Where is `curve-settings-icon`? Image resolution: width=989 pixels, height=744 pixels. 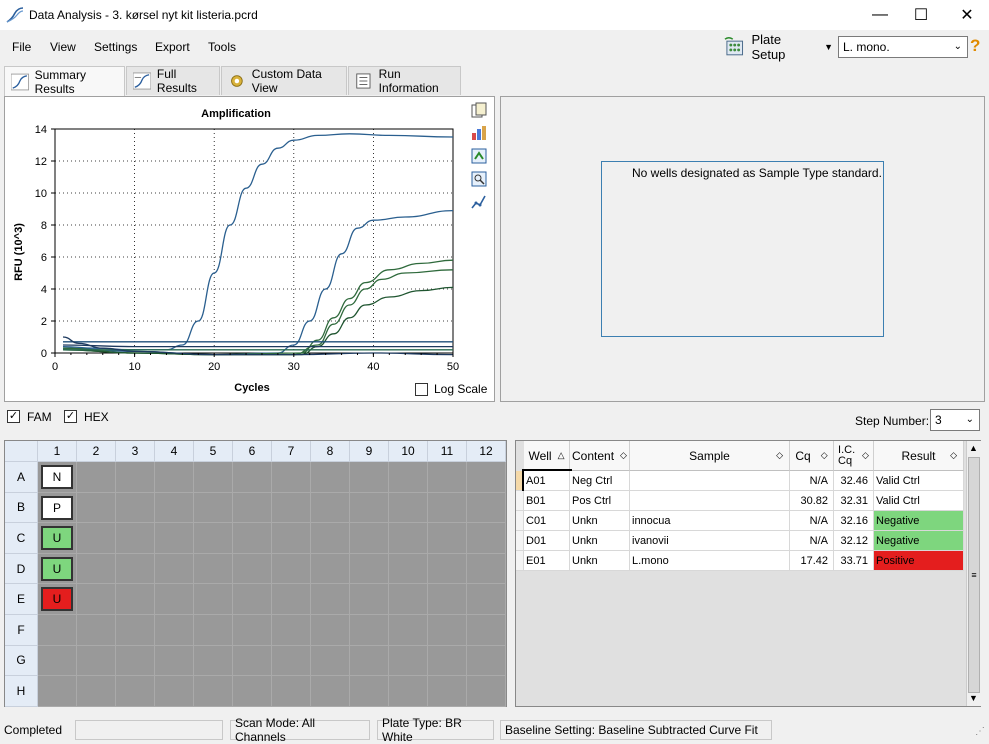 curve-settings-icon is located at coordinates (479, 202).